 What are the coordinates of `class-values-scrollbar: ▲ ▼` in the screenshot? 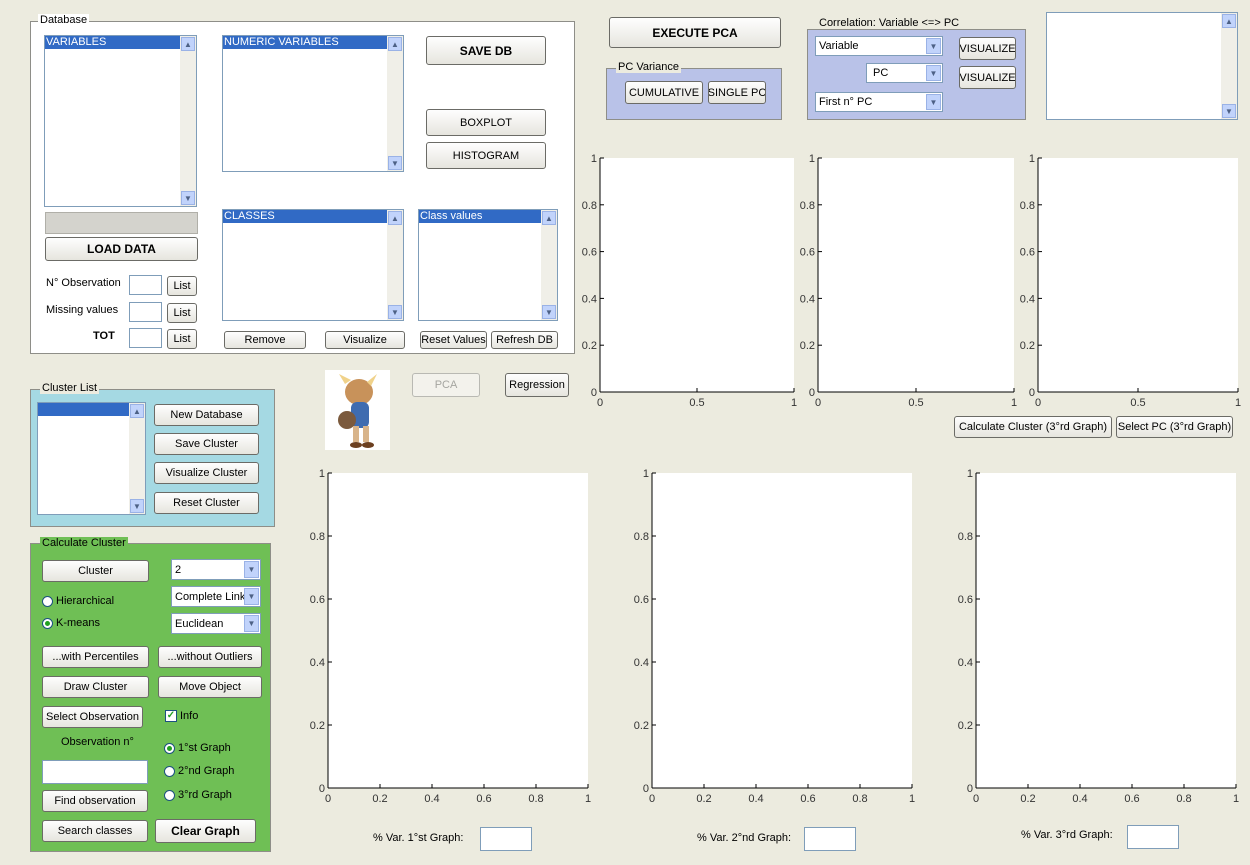 It's located at (549, 265).